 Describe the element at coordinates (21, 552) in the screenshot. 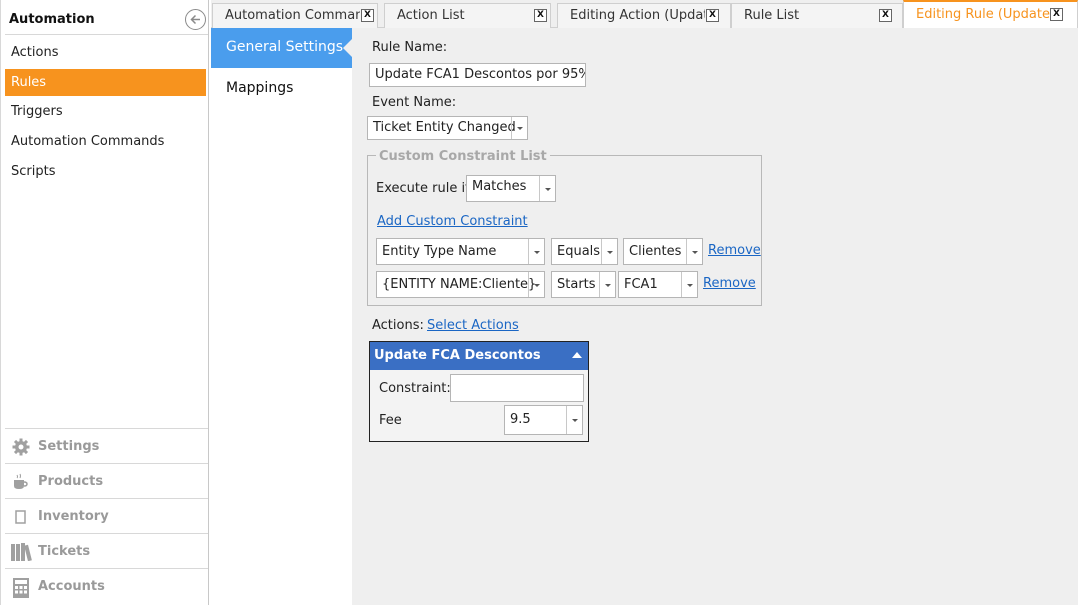

I see `books-icon` at that location.